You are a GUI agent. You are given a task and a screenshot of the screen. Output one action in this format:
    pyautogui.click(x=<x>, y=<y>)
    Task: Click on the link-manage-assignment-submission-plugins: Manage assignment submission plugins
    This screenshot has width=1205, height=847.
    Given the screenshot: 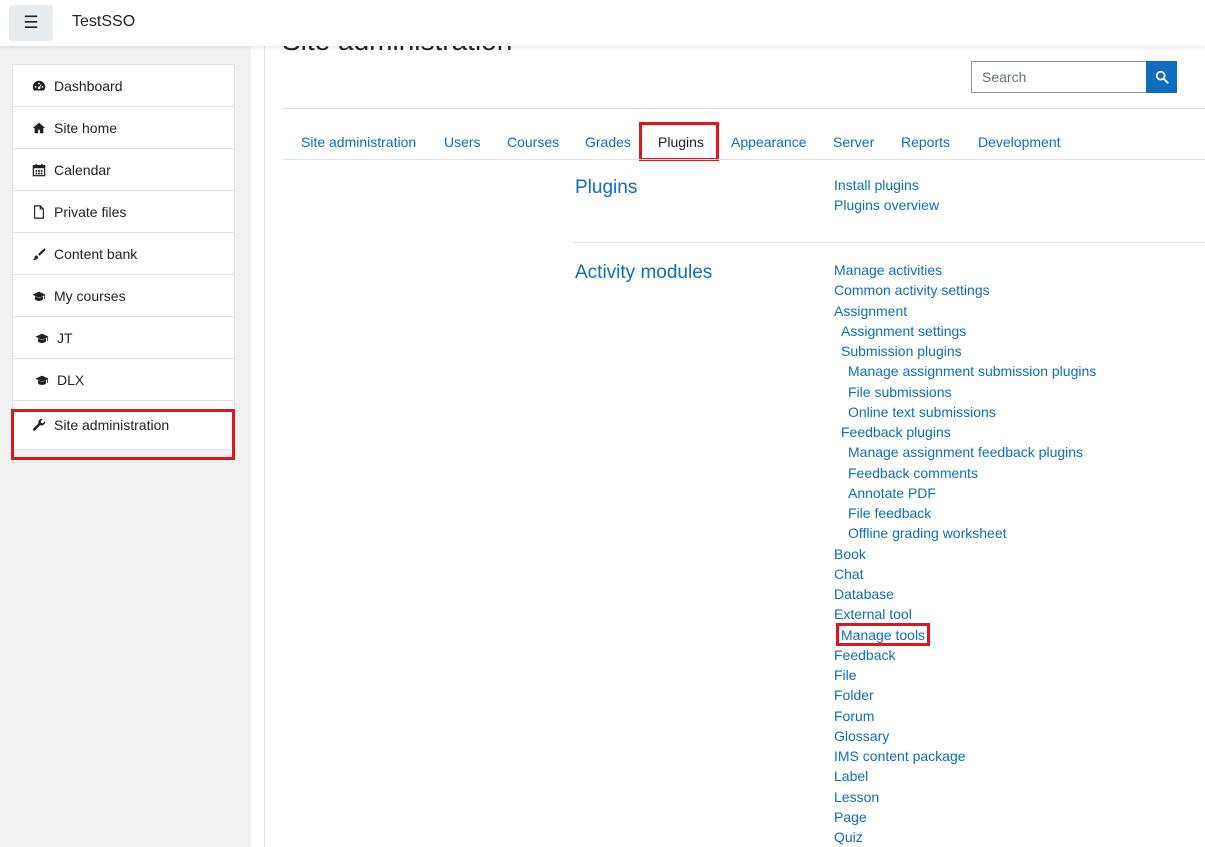 What is the action you would take?
    pyautogui.click(x=972, y=371)
    